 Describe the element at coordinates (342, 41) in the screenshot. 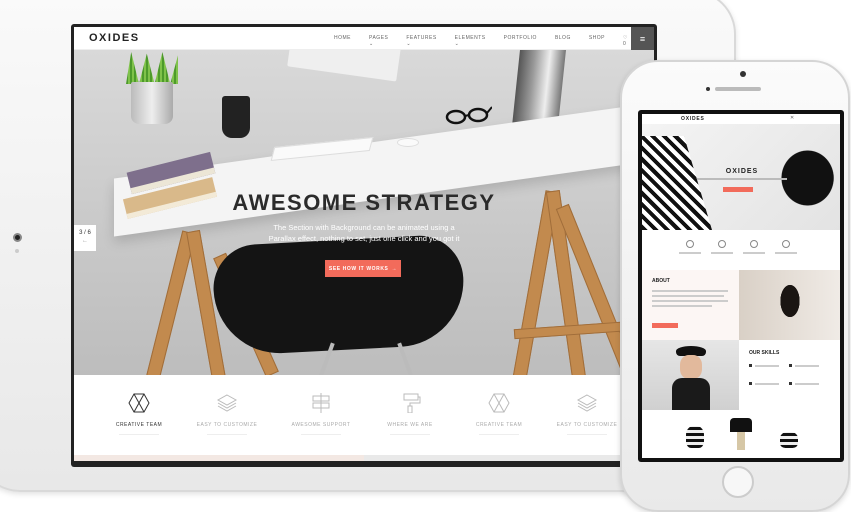

I see `menu-item-home: HOME` at that location.